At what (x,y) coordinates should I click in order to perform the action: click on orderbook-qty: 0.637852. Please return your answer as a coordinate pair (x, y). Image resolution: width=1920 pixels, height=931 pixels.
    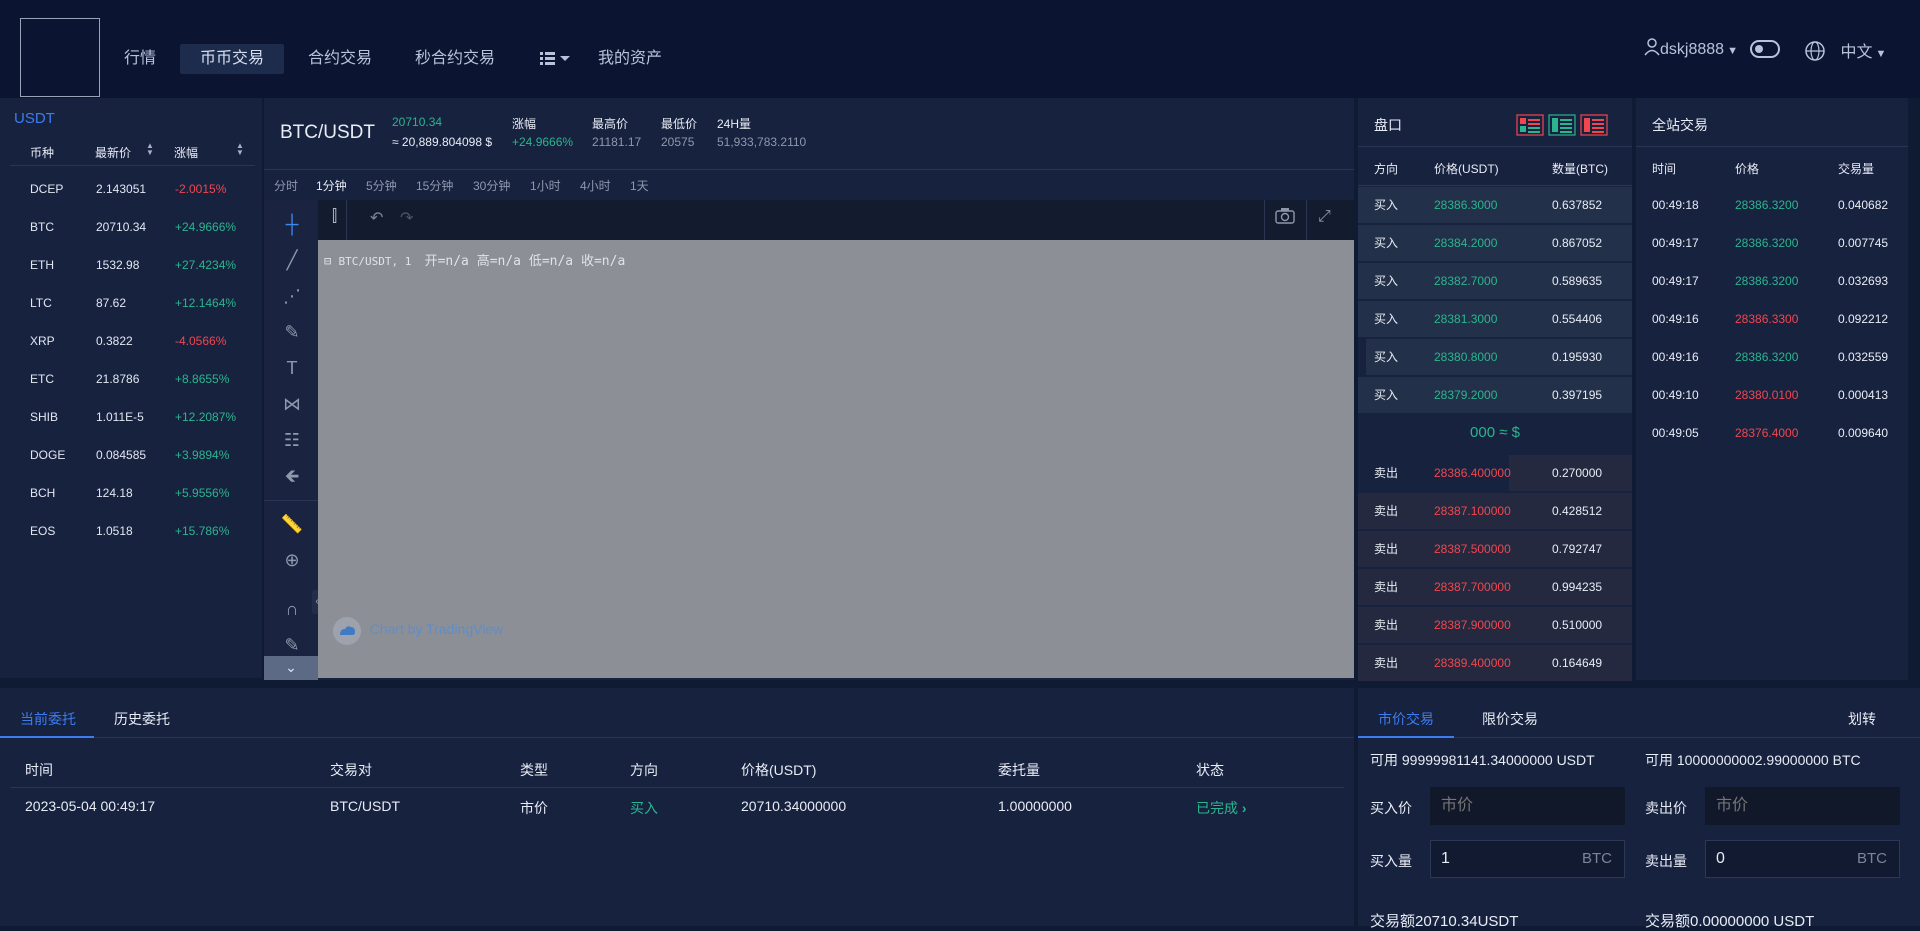
    Looking at the image, I should click on (1577, 205).